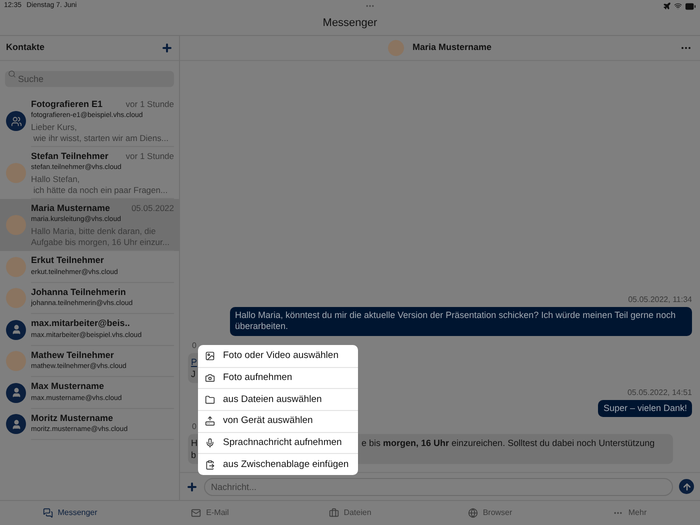 The width and height of the screenshot is (700, 525). I want to click on message-timestamp: 05.05.2022, 11:34, so click(660, 300).